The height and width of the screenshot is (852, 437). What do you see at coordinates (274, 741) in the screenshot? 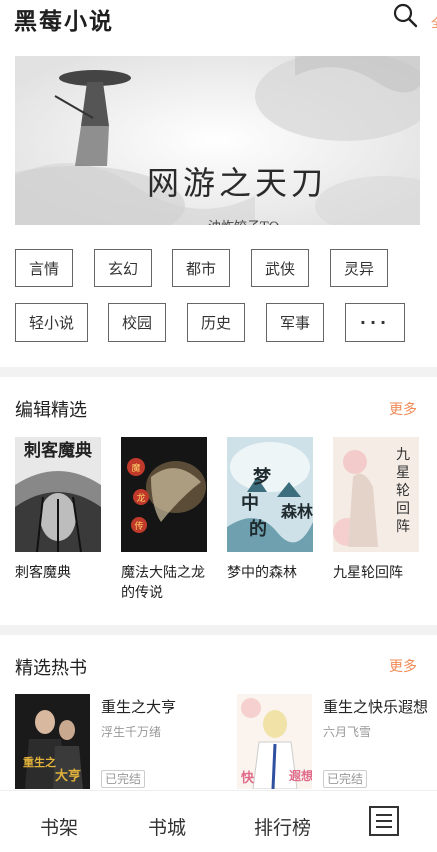
I see `hot-book-cover: 快 遐想` at bounding box center [274, 741].